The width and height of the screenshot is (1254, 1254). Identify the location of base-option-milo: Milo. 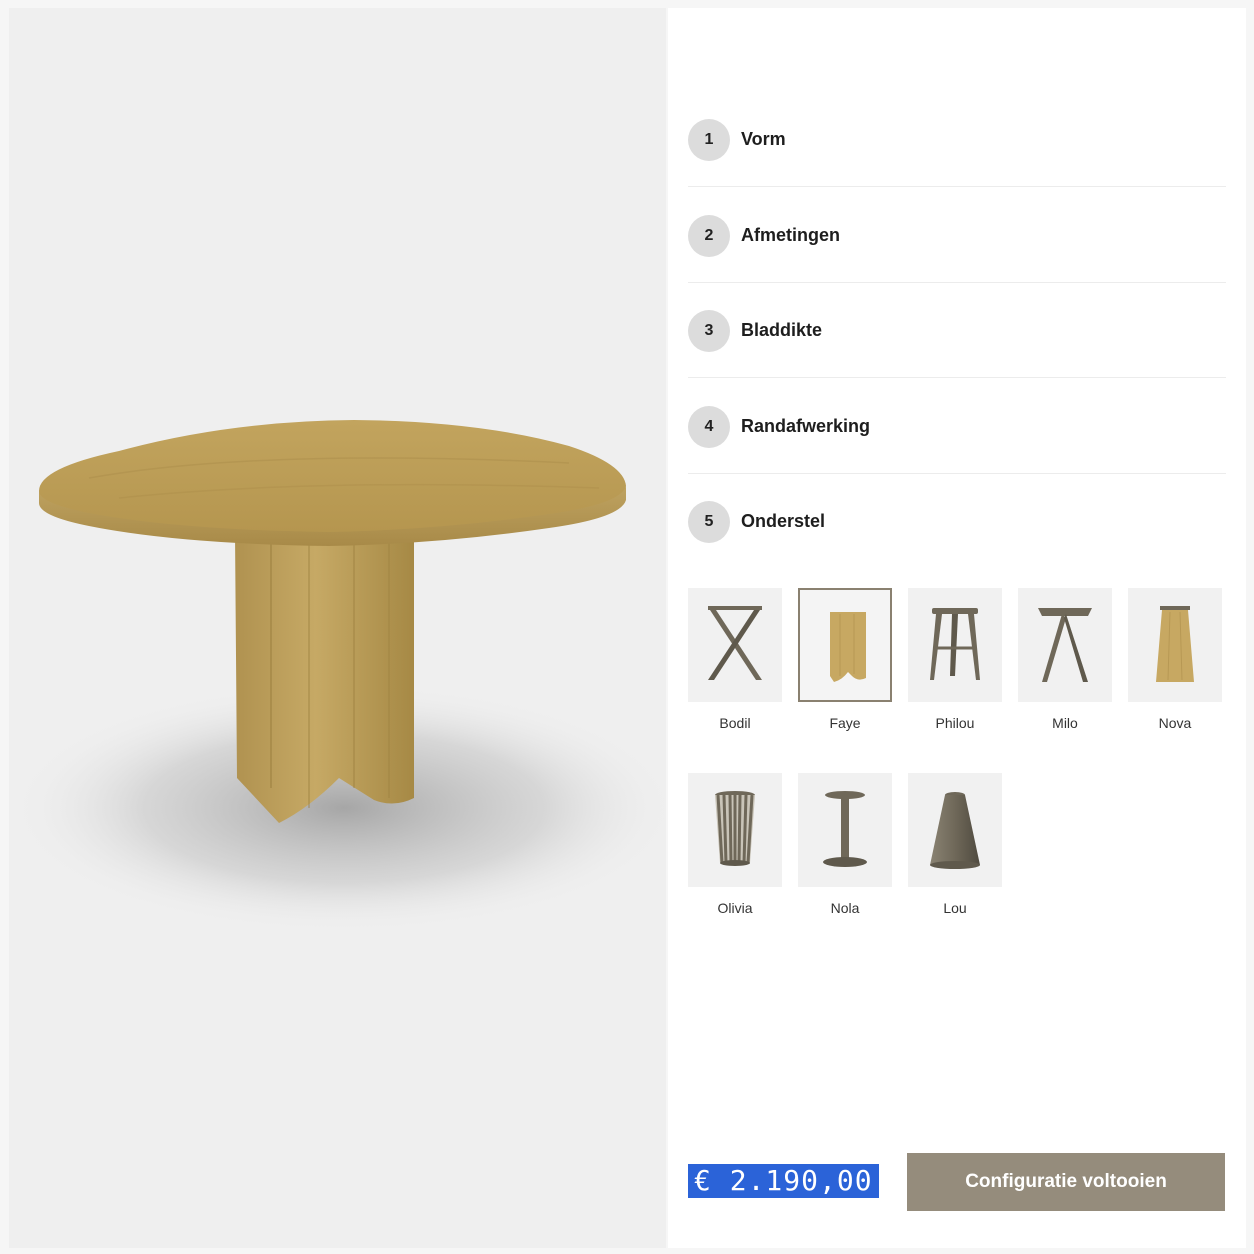
(1065, 663).